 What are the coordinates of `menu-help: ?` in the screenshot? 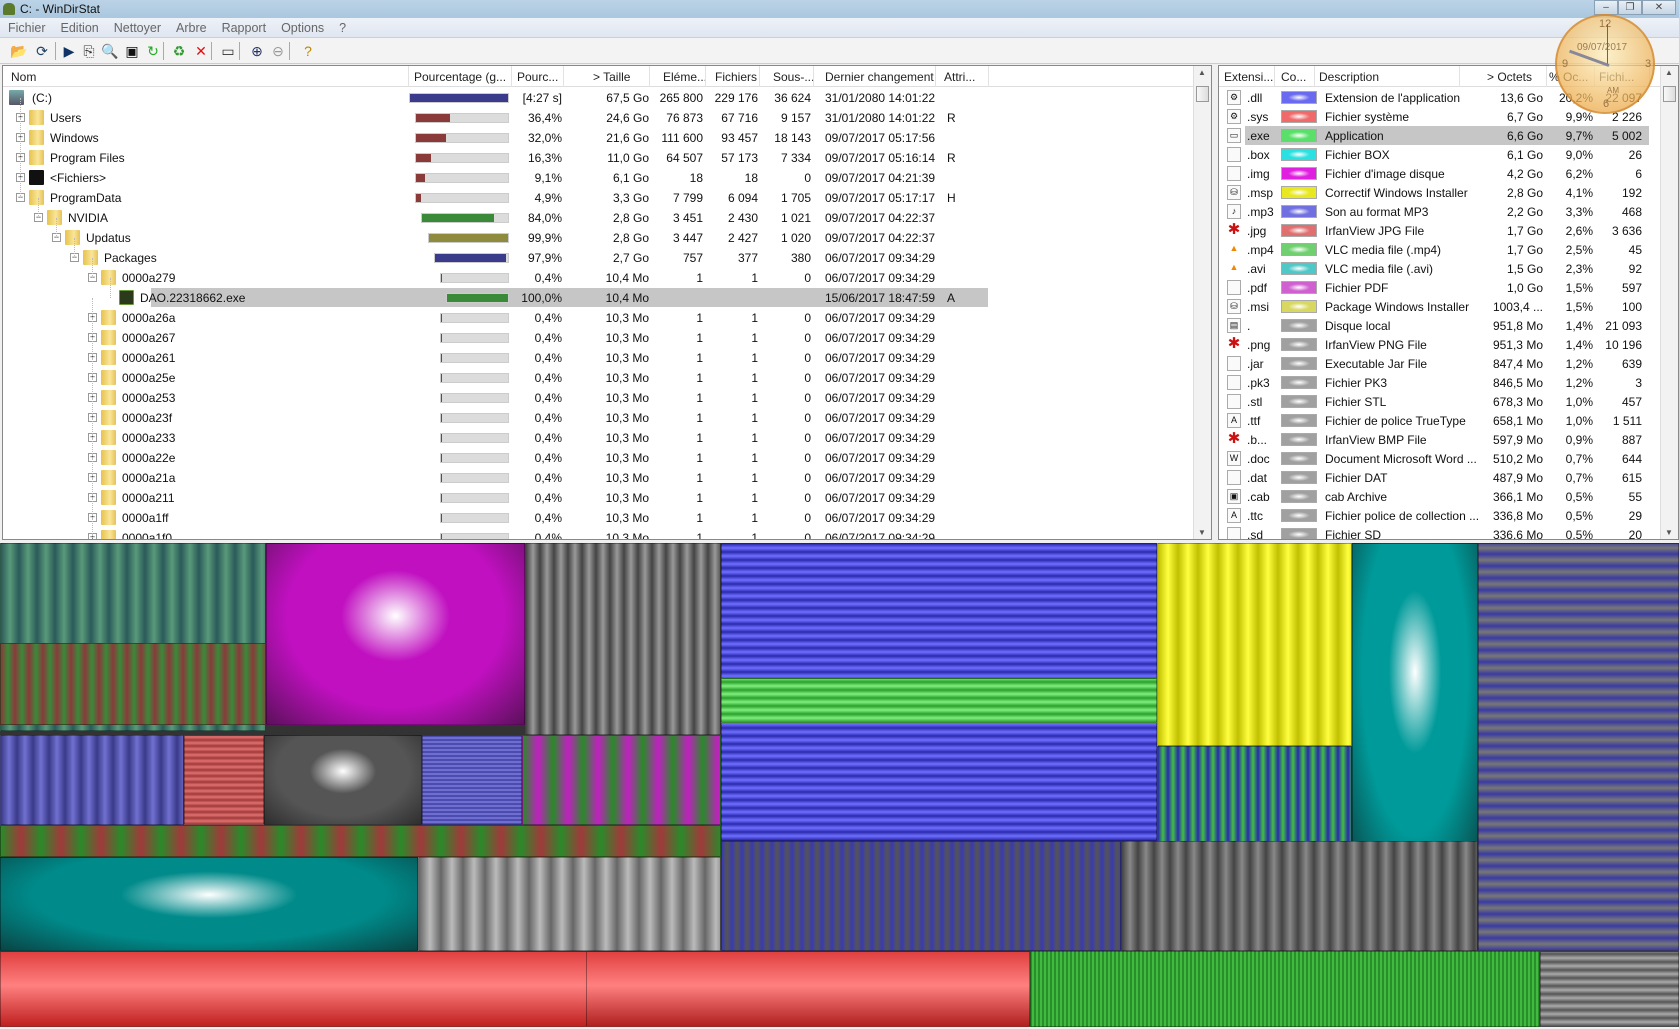 It's located at (342, 26).